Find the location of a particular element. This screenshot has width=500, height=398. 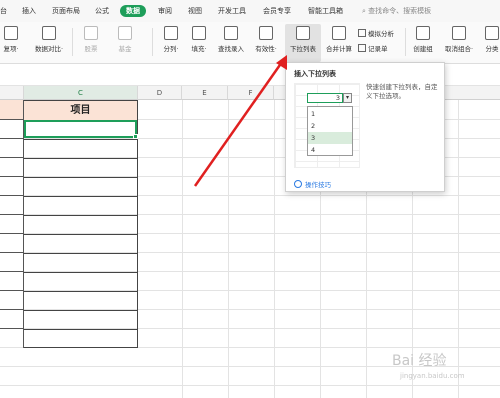

create-group-label: 创建组 is located at coordinates (423, 49).